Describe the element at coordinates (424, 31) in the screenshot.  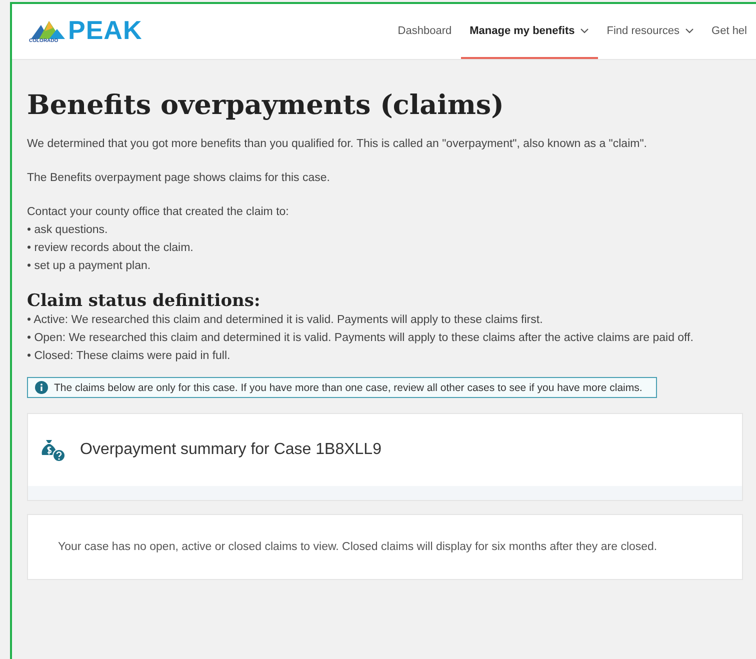
I see `nav-tab: Dashboard` at that location.